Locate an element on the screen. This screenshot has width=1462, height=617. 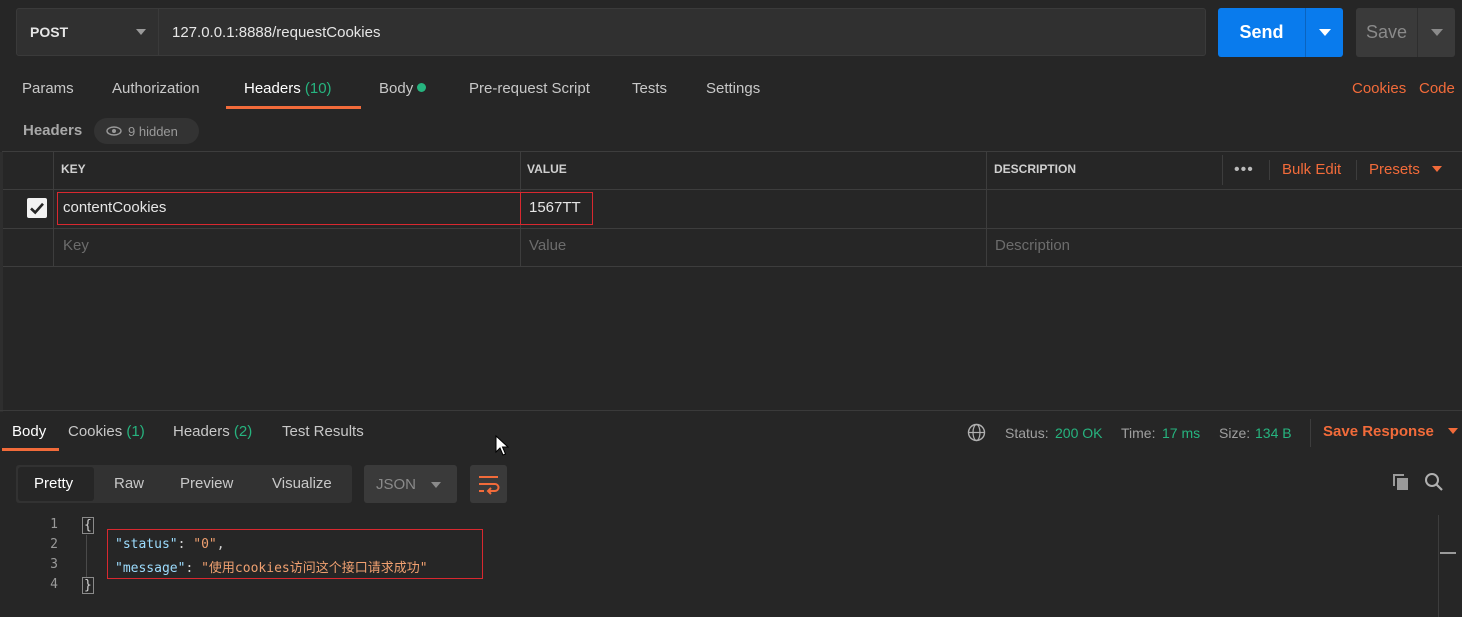
tab-label: Body is located at coordinates (396, 88).